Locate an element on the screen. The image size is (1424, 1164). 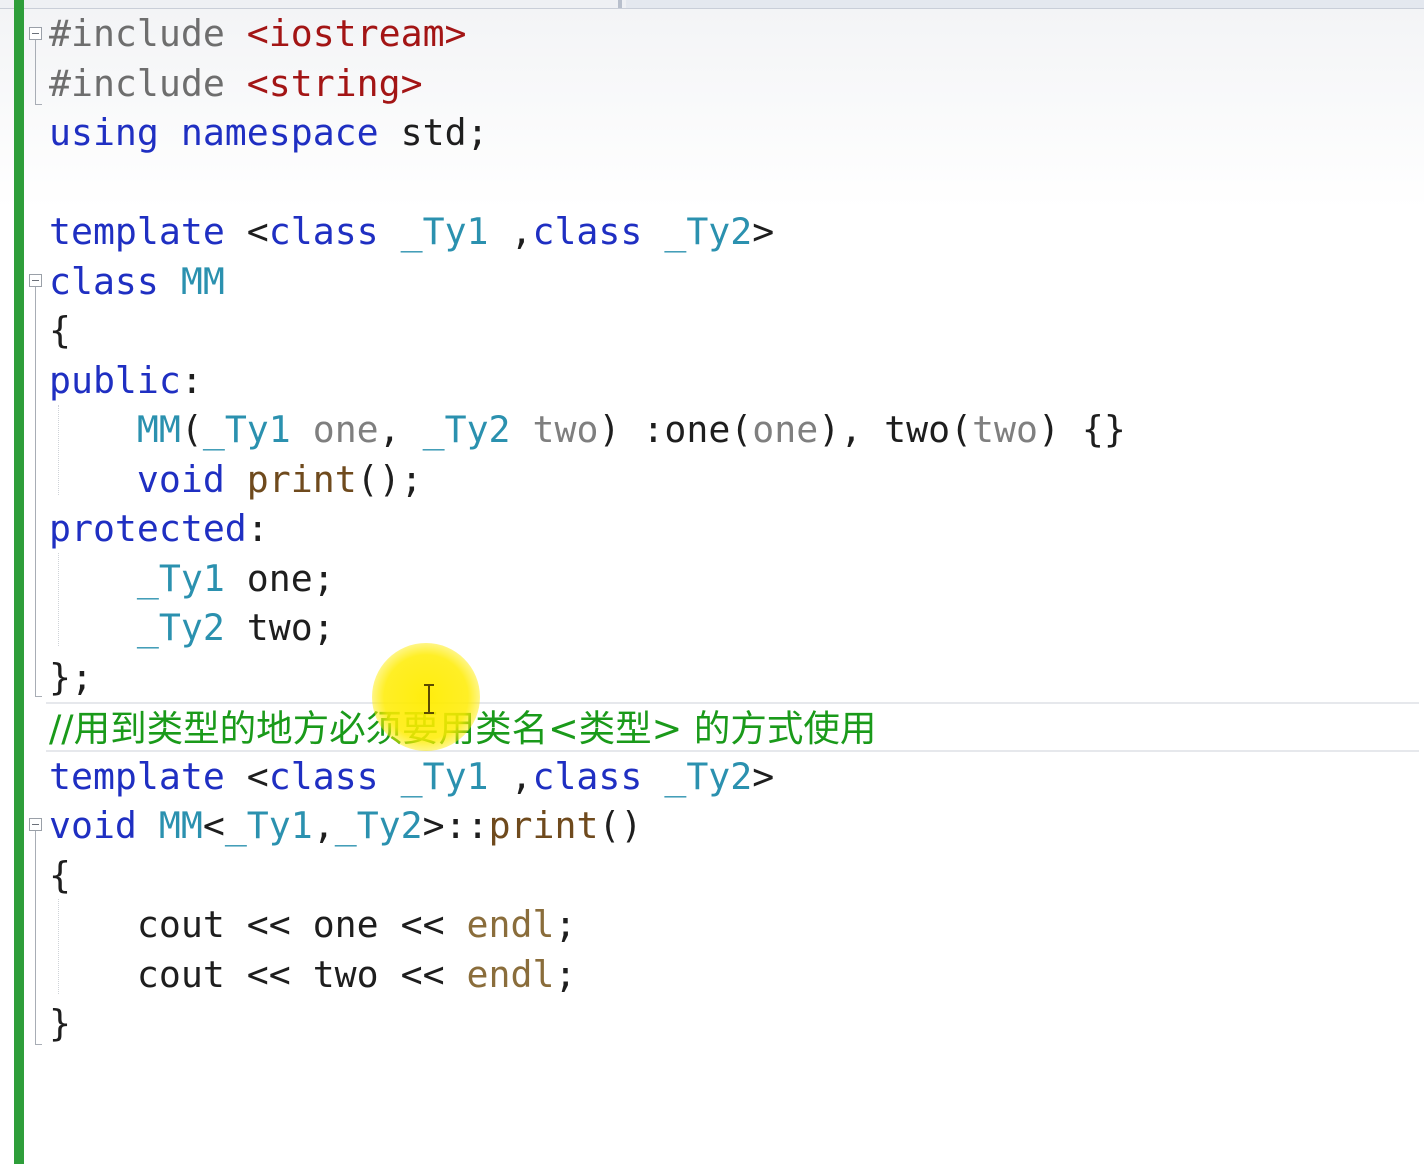
code-token: two; is located at coordinates (279, 627).